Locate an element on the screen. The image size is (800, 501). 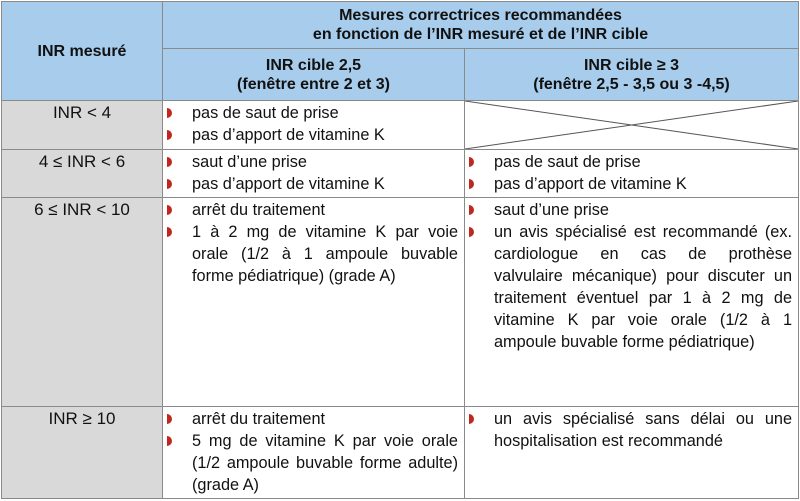
row-label-text: 4 ≤ INR < 6 is located at coordinates (82, 161).